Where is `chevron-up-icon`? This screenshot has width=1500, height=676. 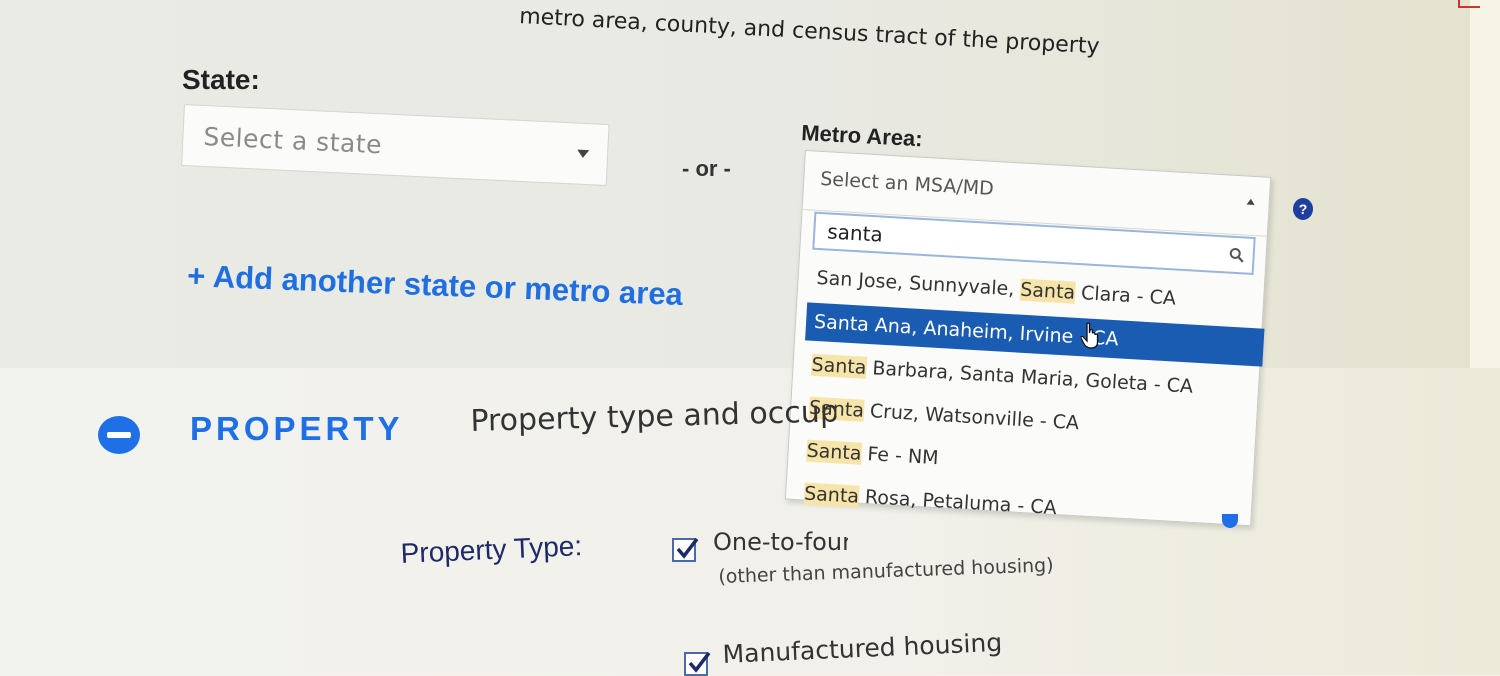
chevron-up-icon is located at coordinates (1250, 201).